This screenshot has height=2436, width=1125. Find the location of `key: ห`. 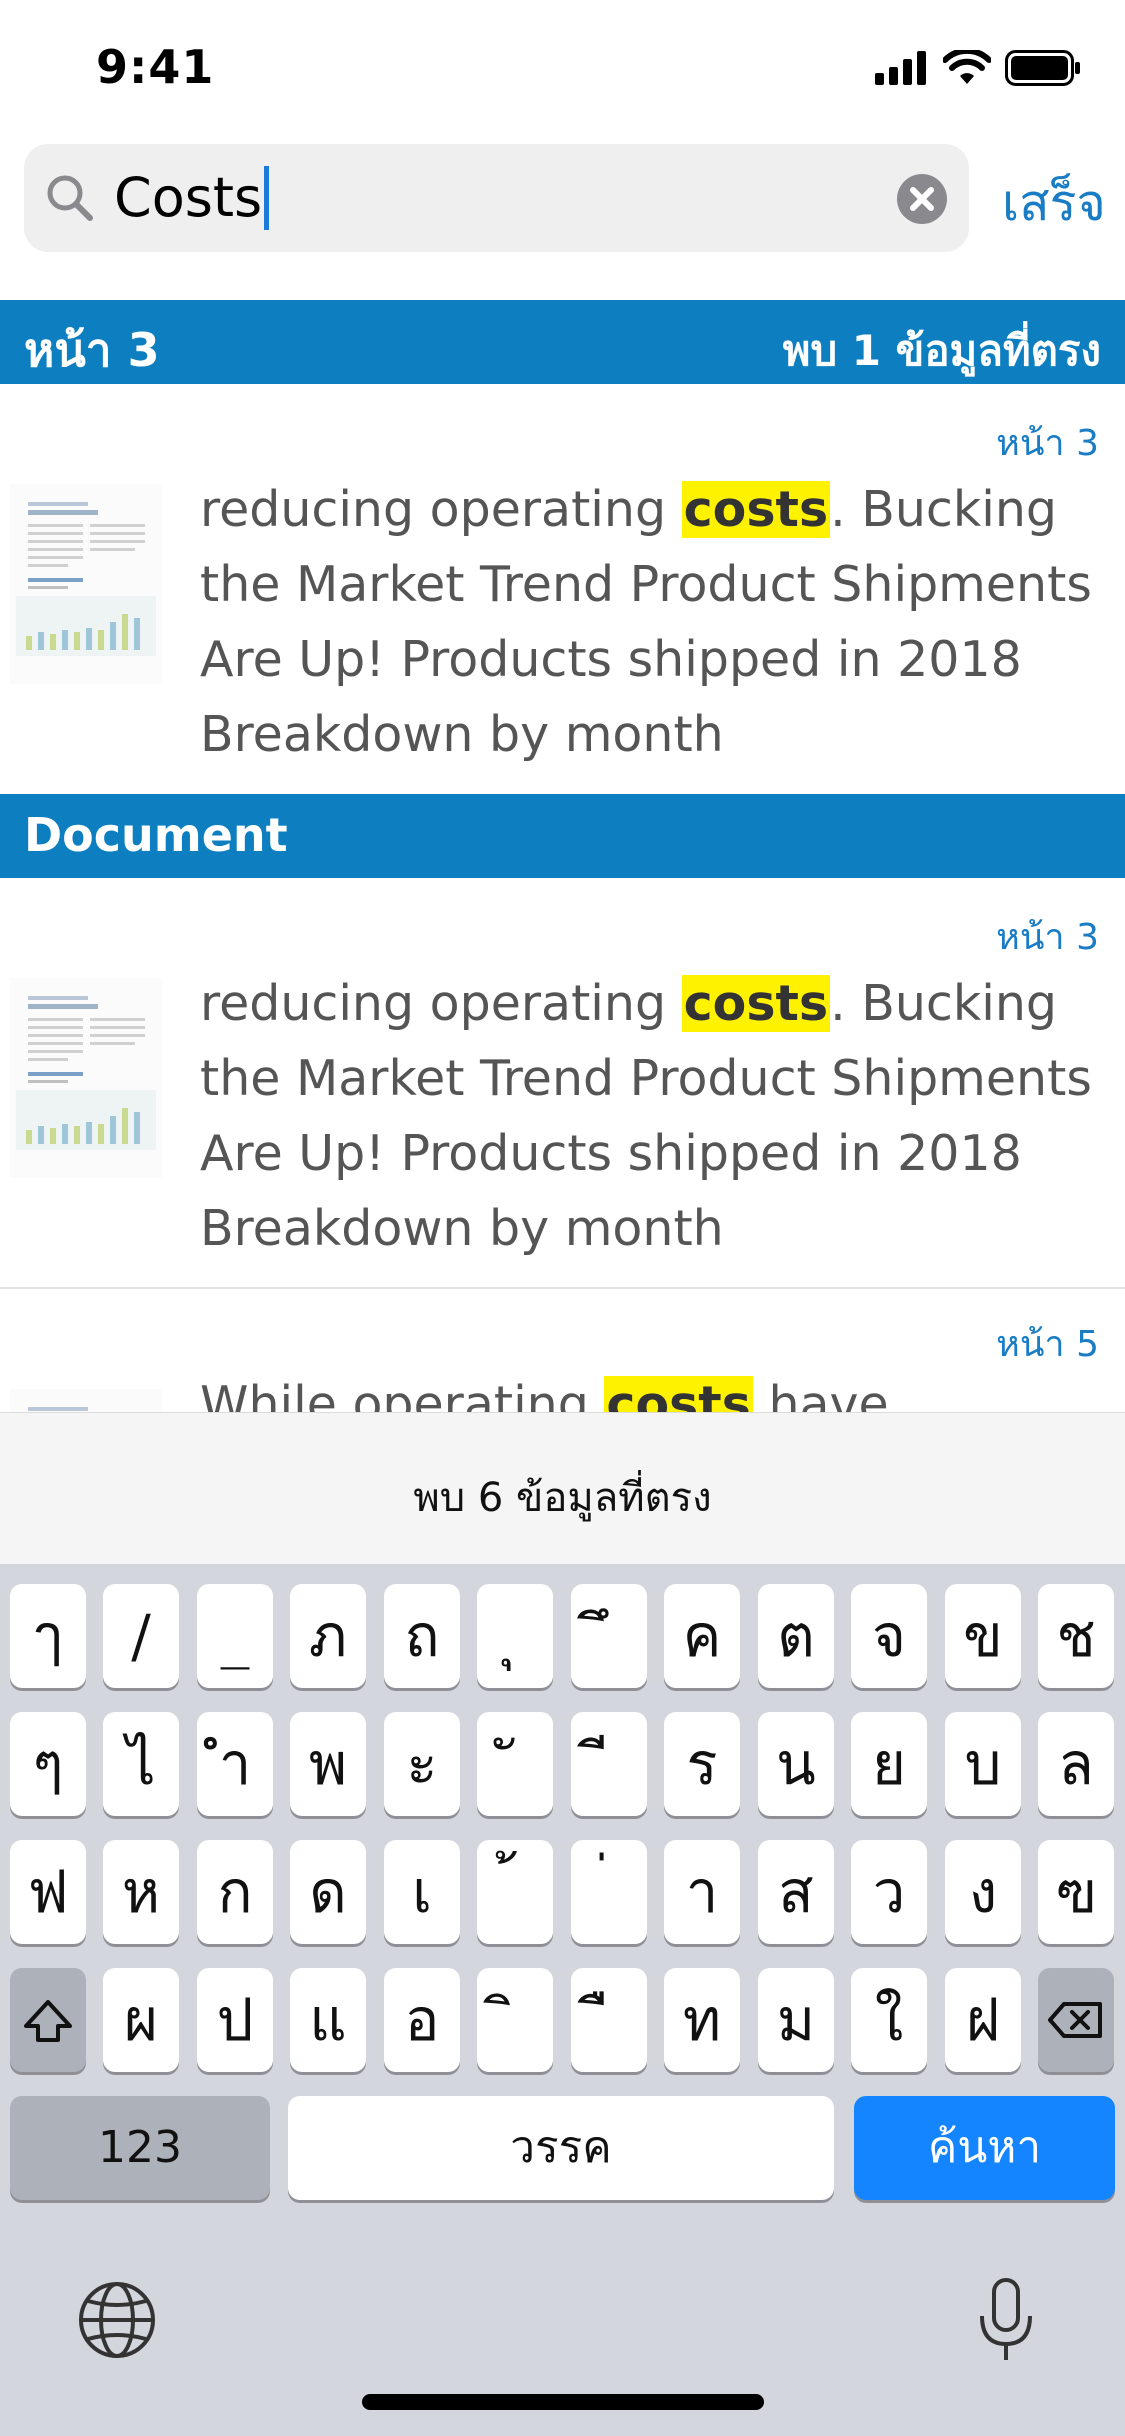

key: ห is located at coordinates (141, 1892).